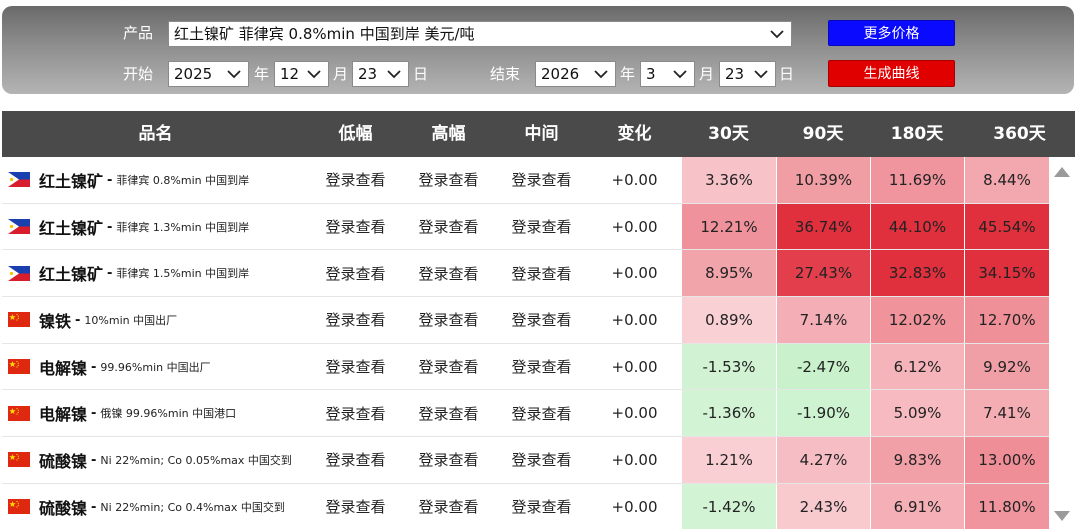 Image resolution: width=1080 pixels, height=529 pixels. Describe the element at coordinates (155, 460) in the screenshot. I see `product-cell: 硫酸镍 - Ni 22%min; Co 0.05%max 中国交到` at that location.